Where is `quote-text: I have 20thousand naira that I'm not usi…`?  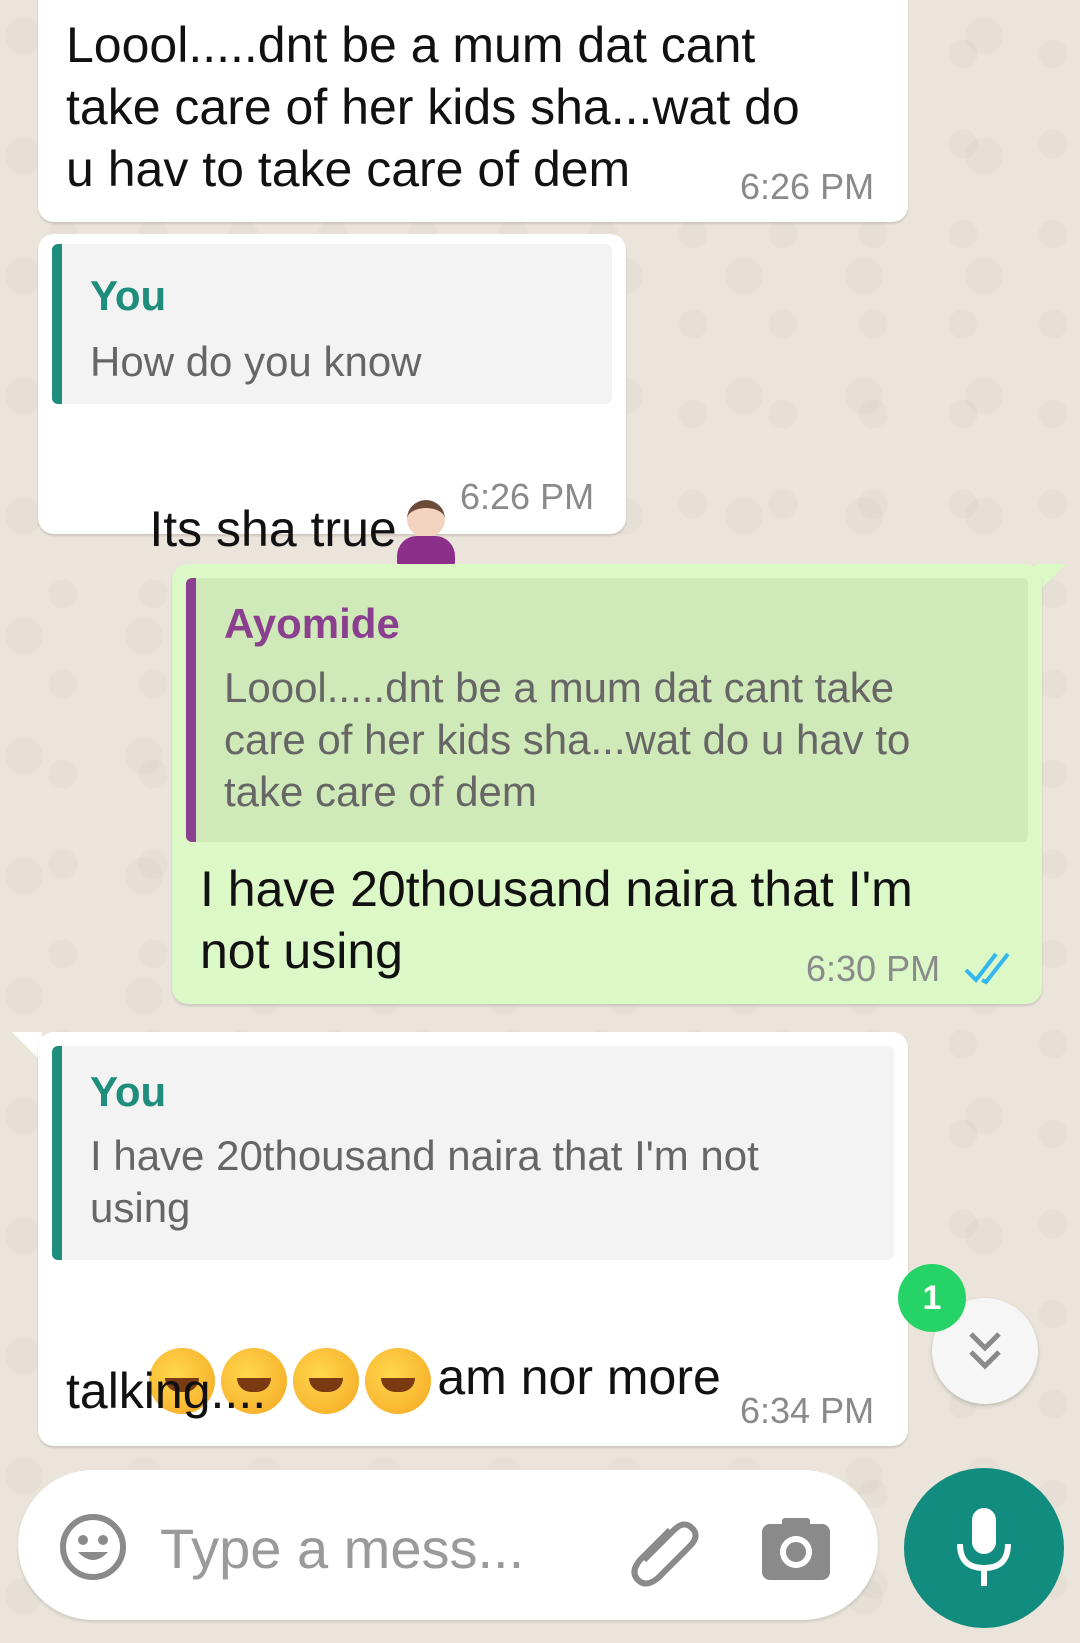 quote-text: I have 20thousand naira that I'm not usi… is located at coordinates (424, 1181).